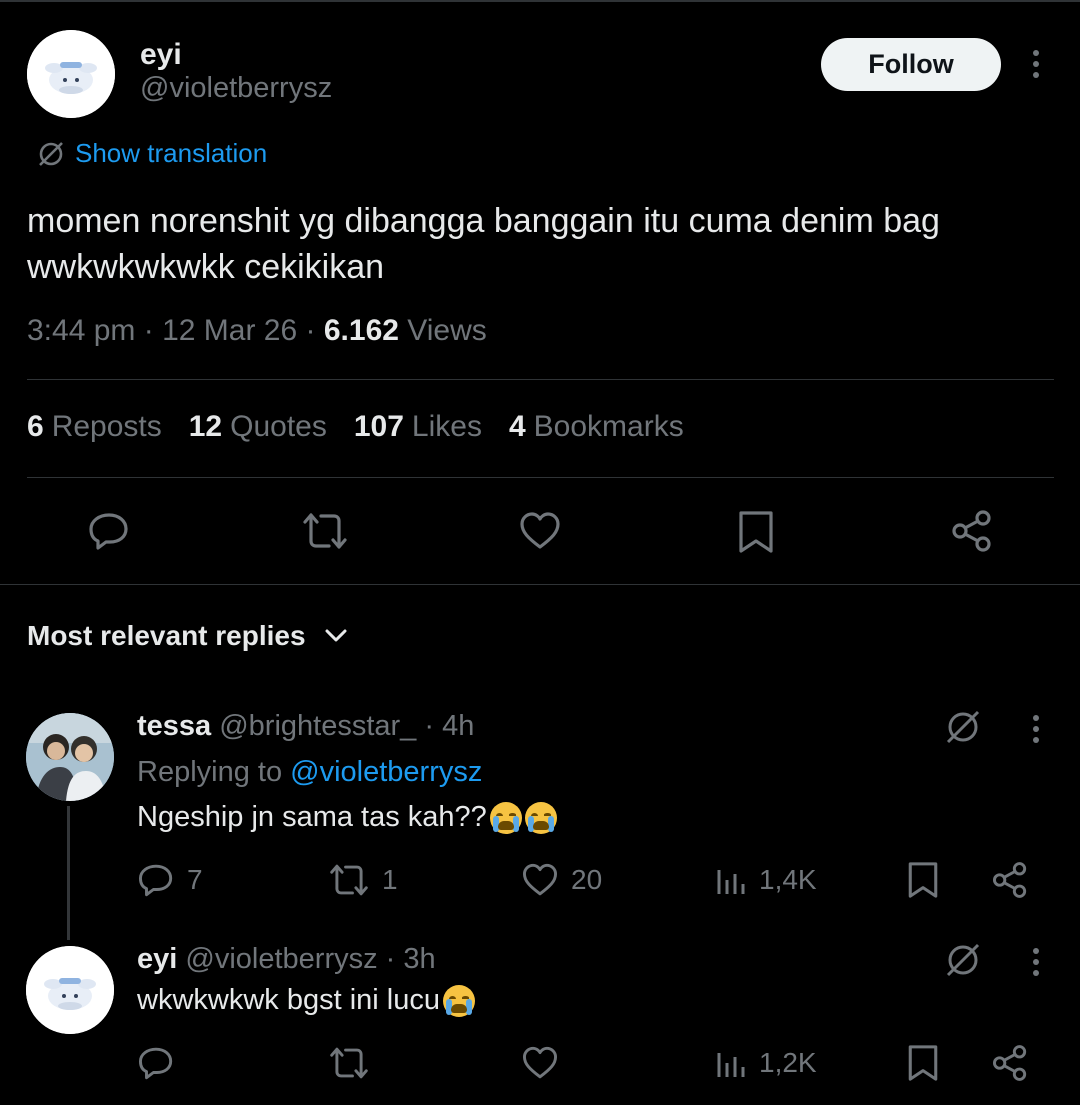 This screenshot has height=1105, width=1080. What do you see at coordinates (229, 330) in the screenshot?
I see `post-date: 12 Mar 26` at bounding box center [229, 330].